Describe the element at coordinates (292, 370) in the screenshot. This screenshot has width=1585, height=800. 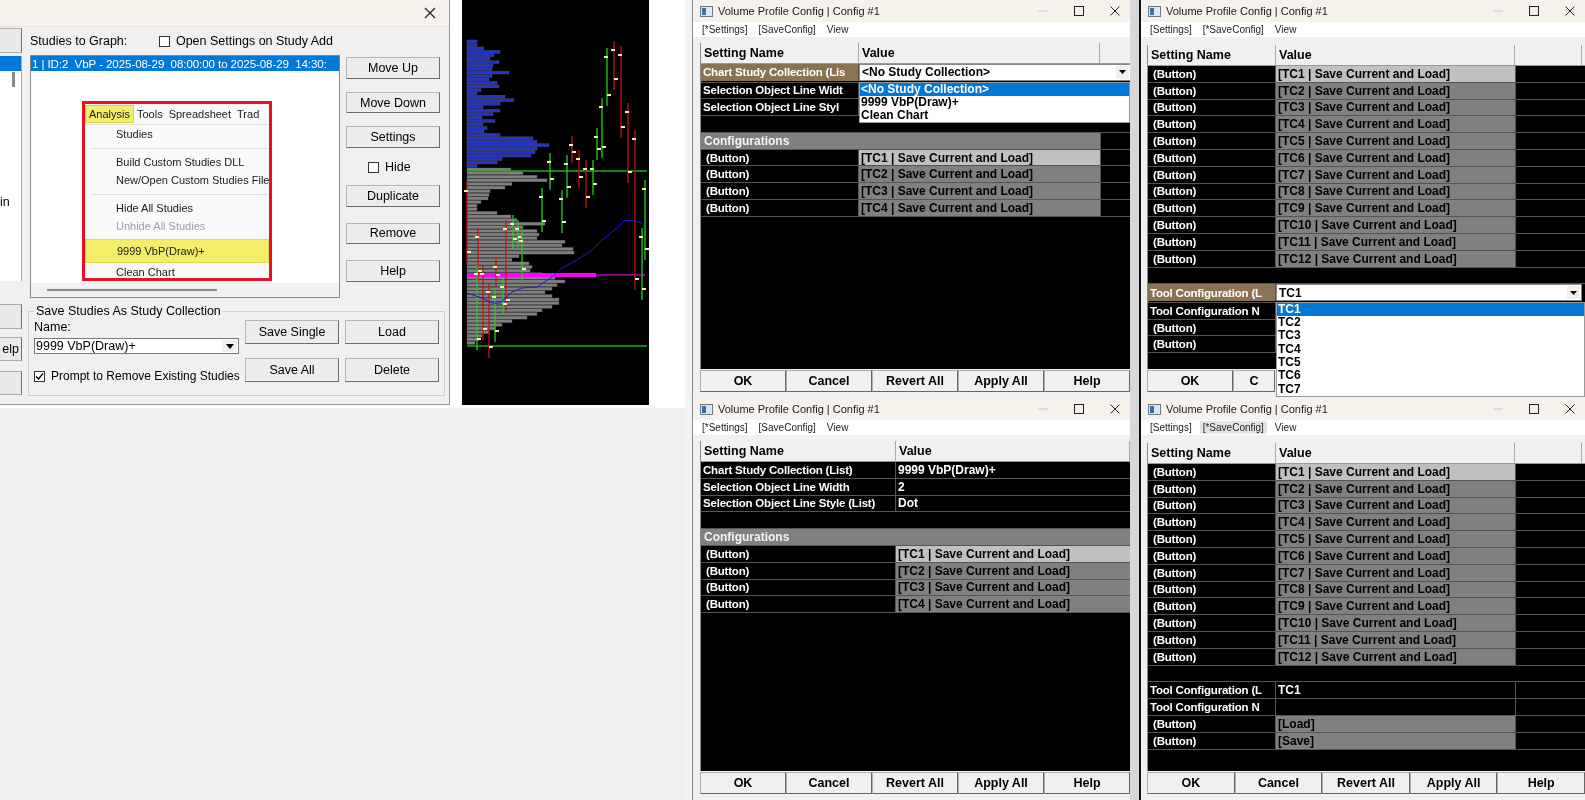
I see `dialog-button: Save All` at that location.